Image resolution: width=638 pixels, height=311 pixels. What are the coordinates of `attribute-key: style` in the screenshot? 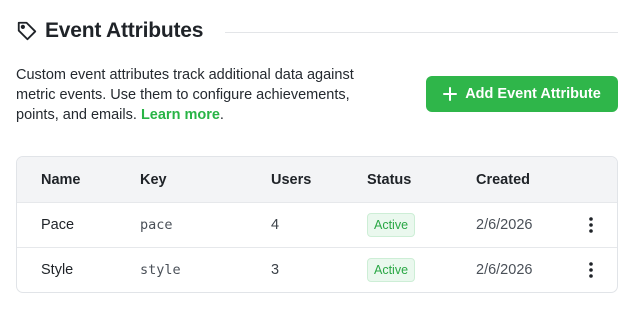 It's located at (160, 270).